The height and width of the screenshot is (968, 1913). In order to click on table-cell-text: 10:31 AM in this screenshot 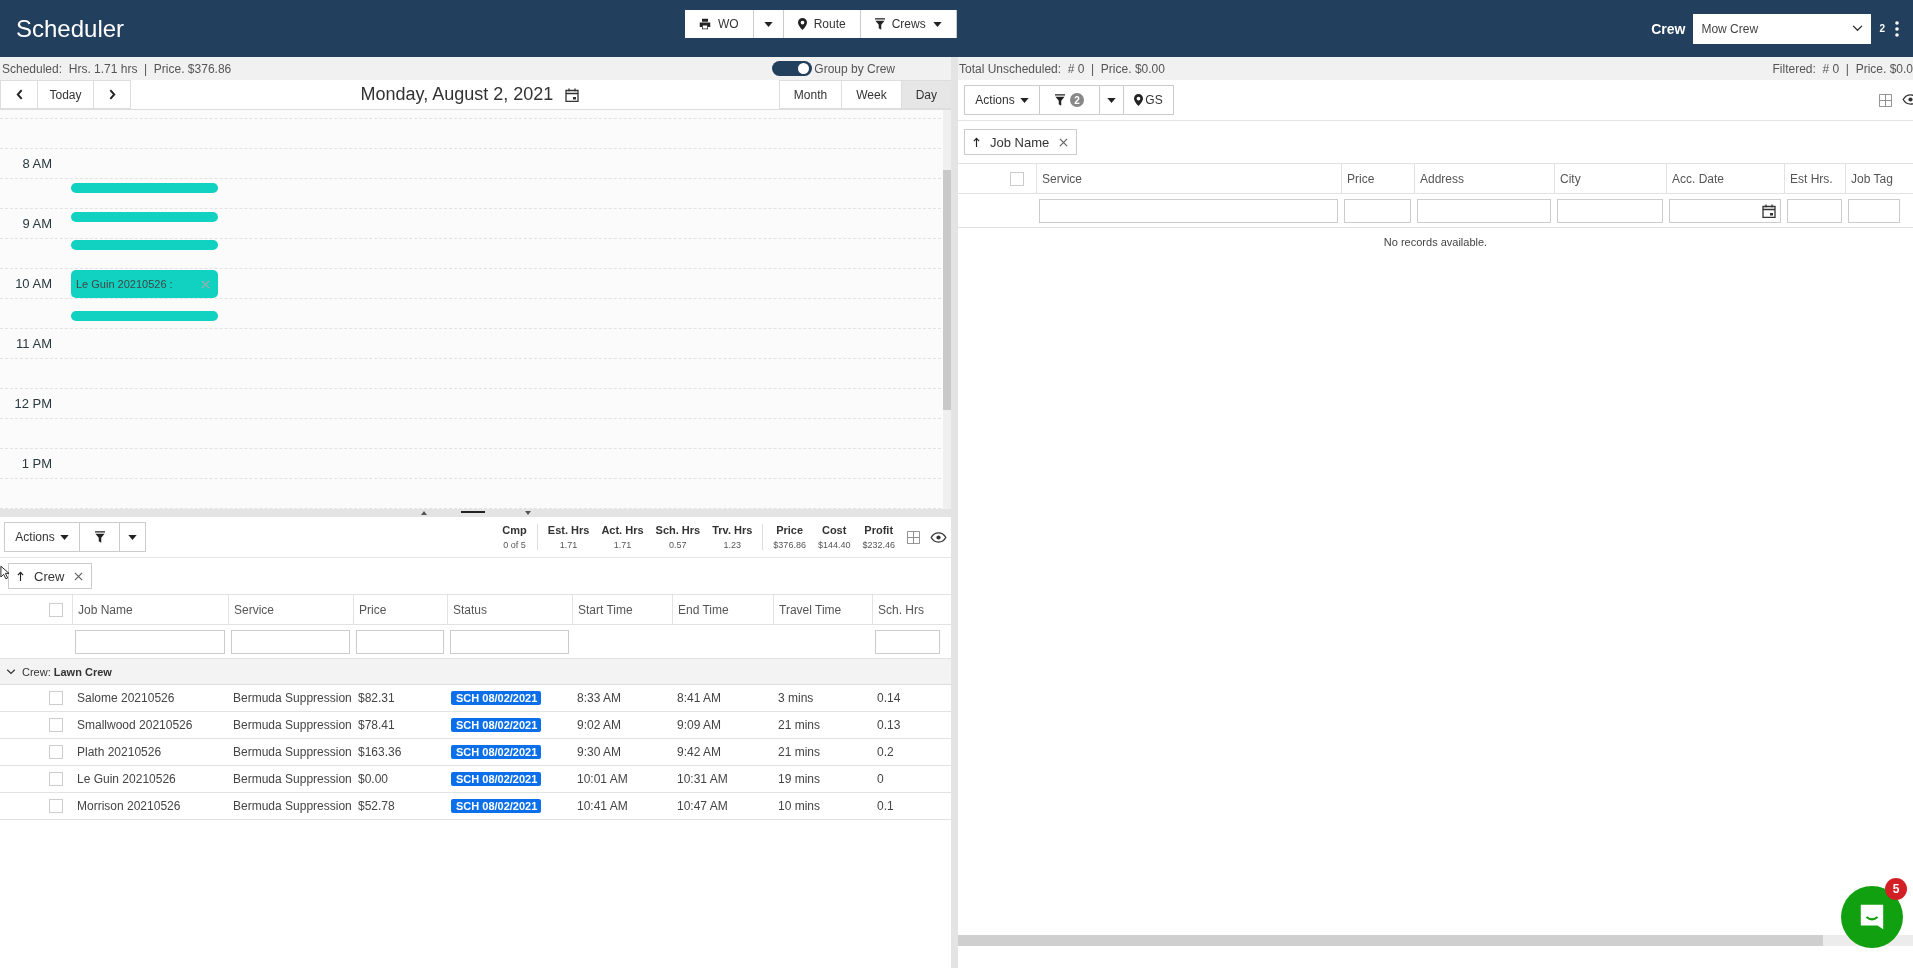, I will do `click(702, 779)`.